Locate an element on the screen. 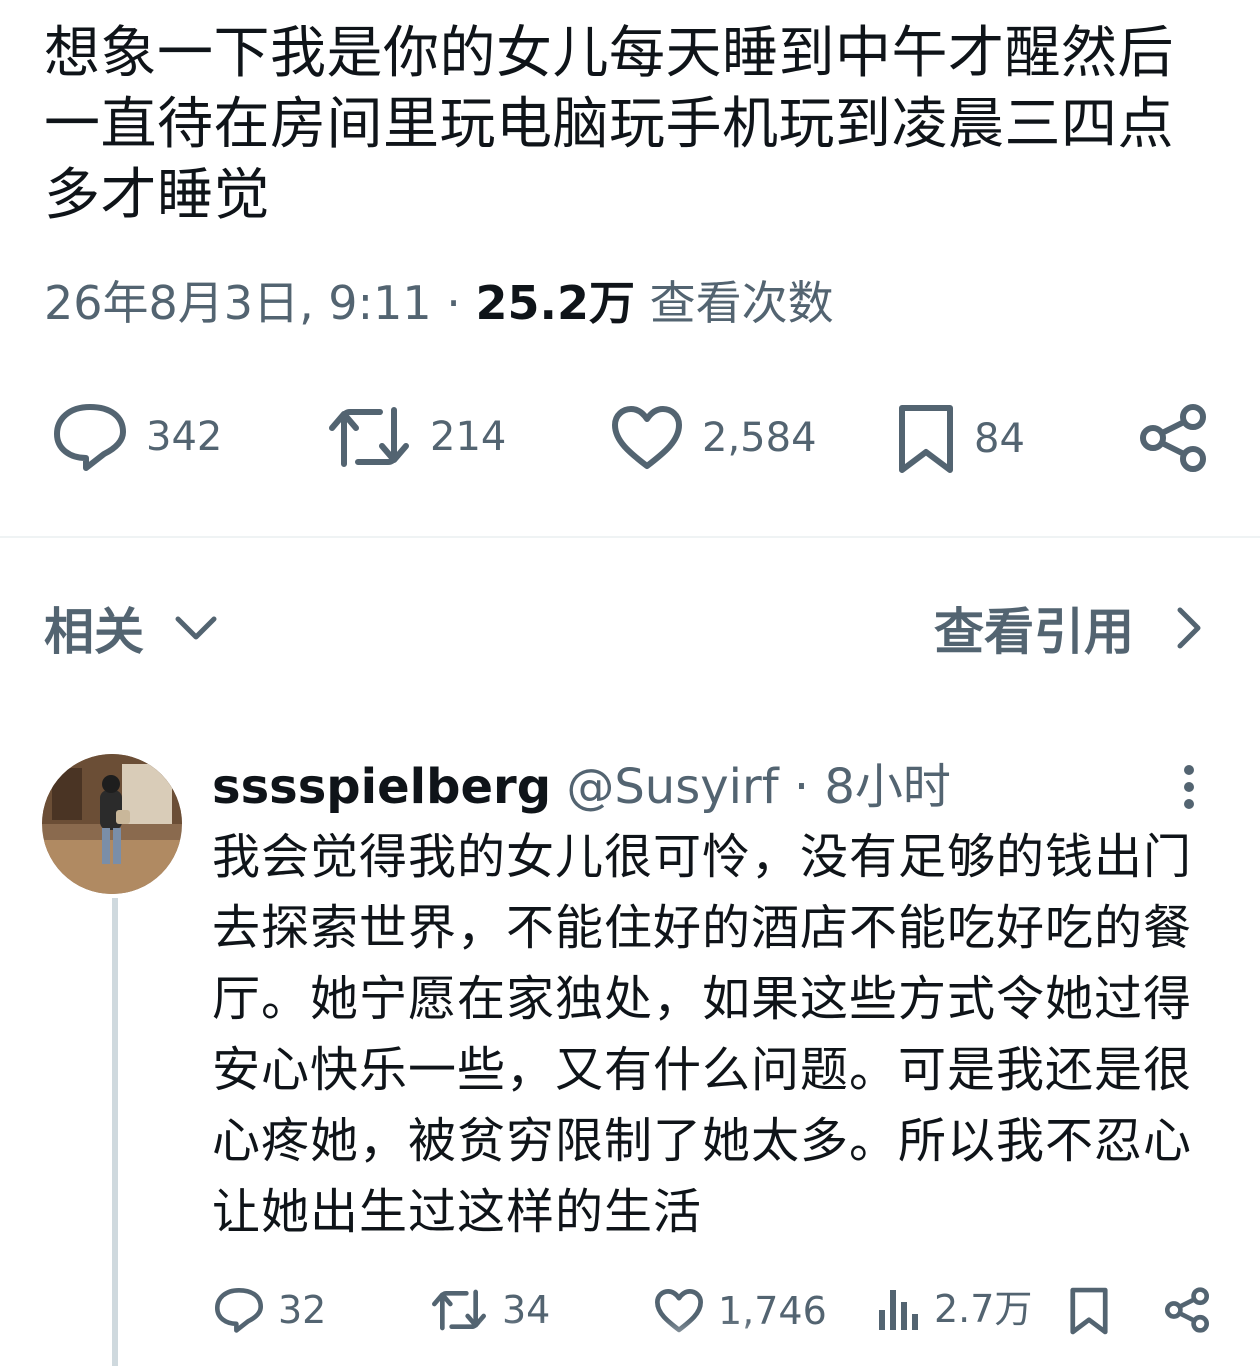  reply-time: 8小时 is located at coordinates (887, 787).